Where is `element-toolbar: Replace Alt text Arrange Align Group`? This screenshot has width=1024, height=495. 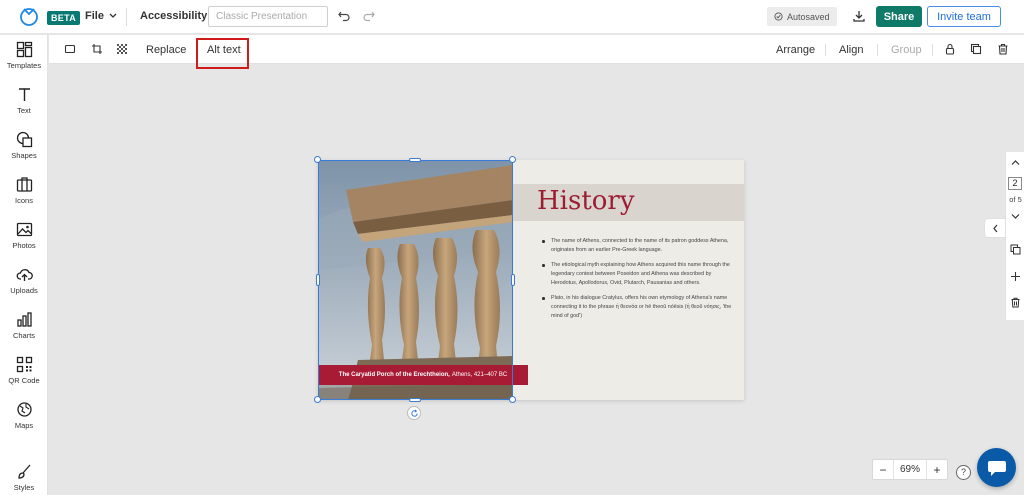
element-toolbar: Replace Alt text Arrange Align Group is located at coordinates (536, 52).